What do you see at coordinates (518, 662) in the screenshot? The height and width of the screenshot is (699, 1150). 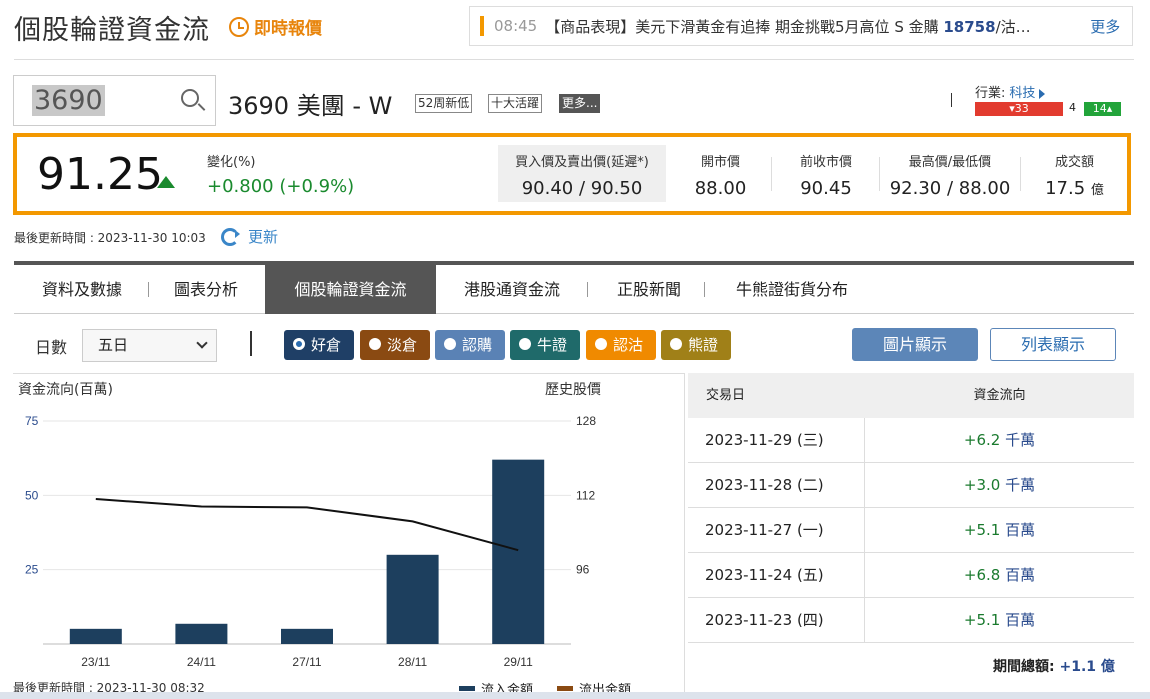 I see `x-tick-label: 29/11` at bounding box center [518, 662].